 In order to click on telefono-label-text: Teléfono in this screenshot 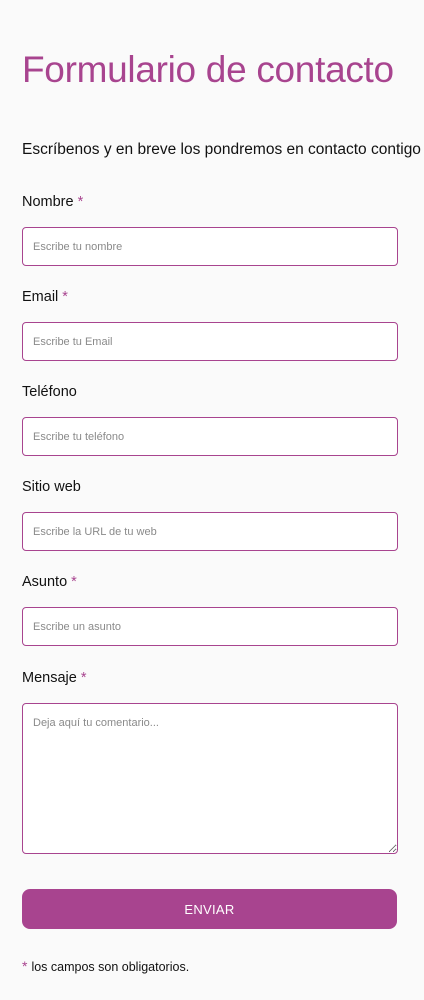, I will do `click(49, 392)`.